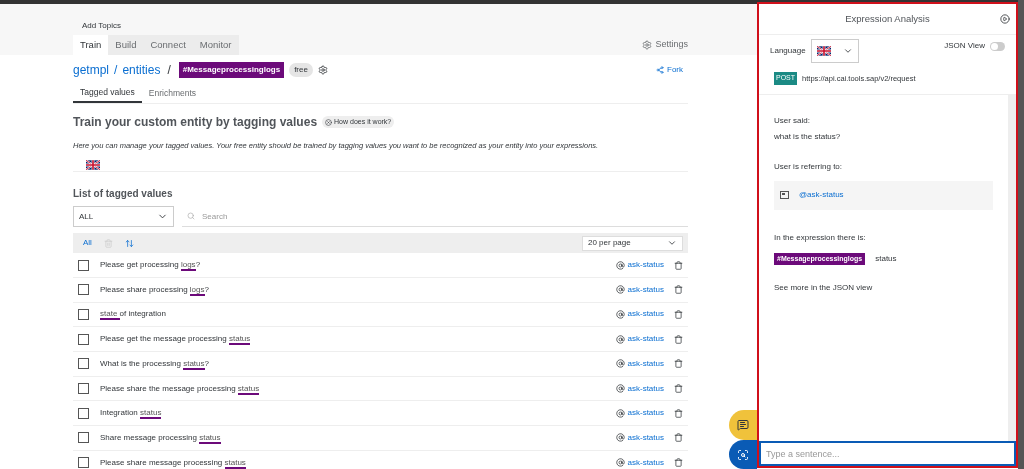 This screenshot has height=469, width=1024. What do you see at coordinates (160, 437) in the screenshot?
I see `expression-text: Share message processing status` at bounding box center [160, 437].